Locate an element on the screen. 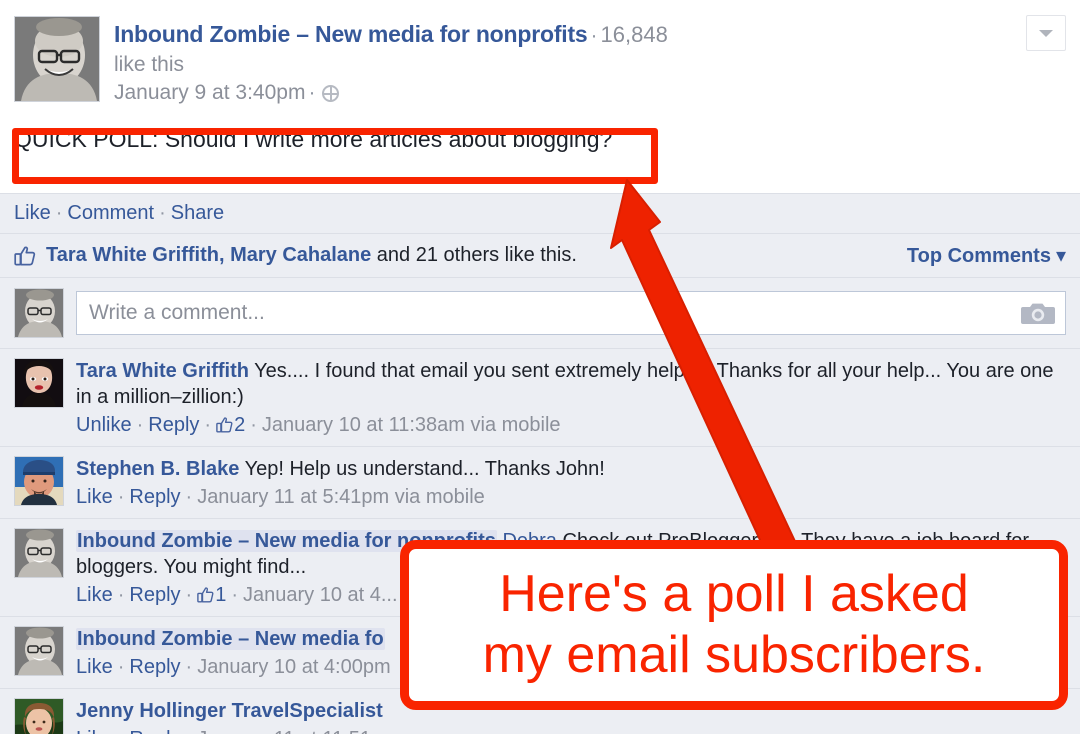 This screenshot has width=1080, height=734. post-timestamp-line: January 9 at 3:40pm · is located at coordinates (590, 93).